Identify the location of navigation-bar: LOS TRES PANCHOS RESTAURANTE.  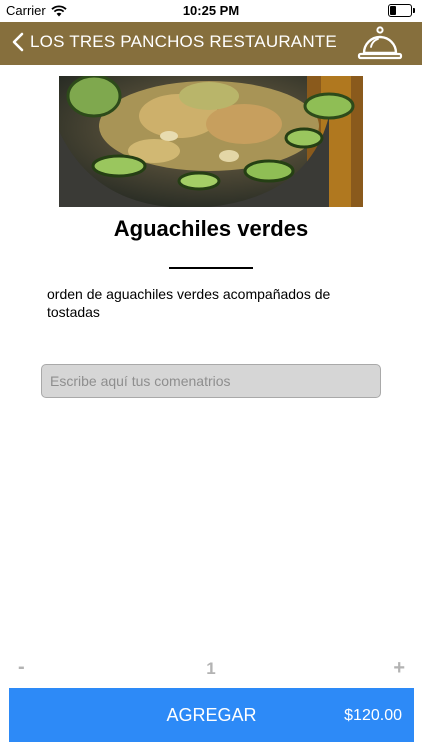
(211, 43).